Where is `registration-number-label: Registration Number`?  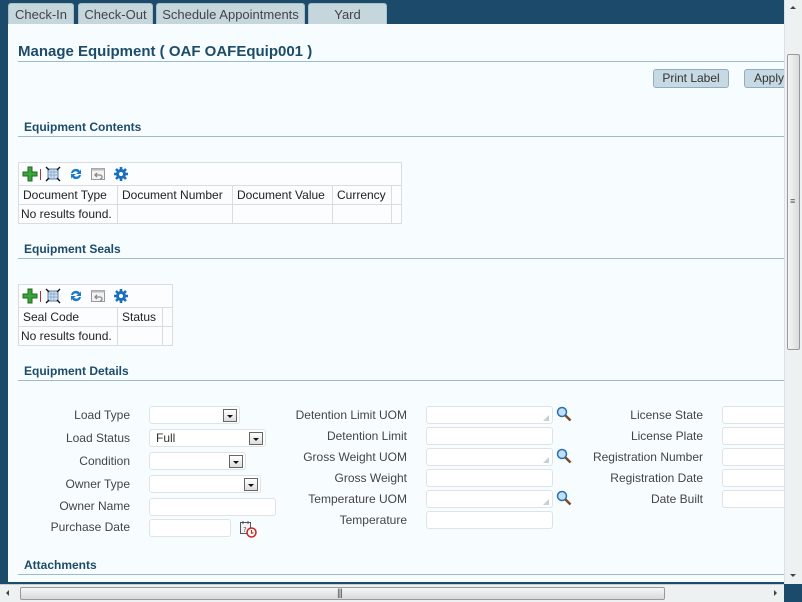 registration-number-label: Registration Number is located at coordinates (647, 457).